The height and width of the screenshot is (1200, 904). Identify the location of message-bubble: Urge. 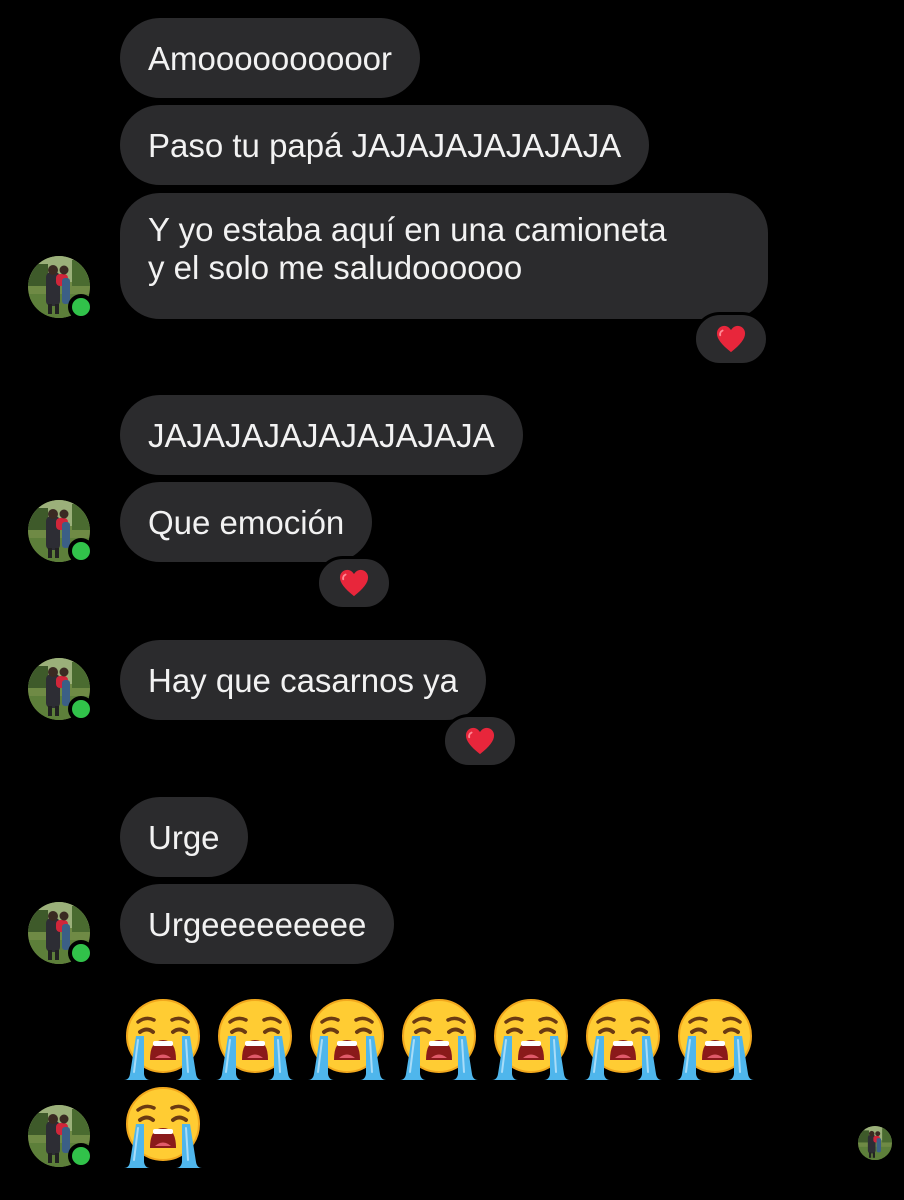
(184, 837).